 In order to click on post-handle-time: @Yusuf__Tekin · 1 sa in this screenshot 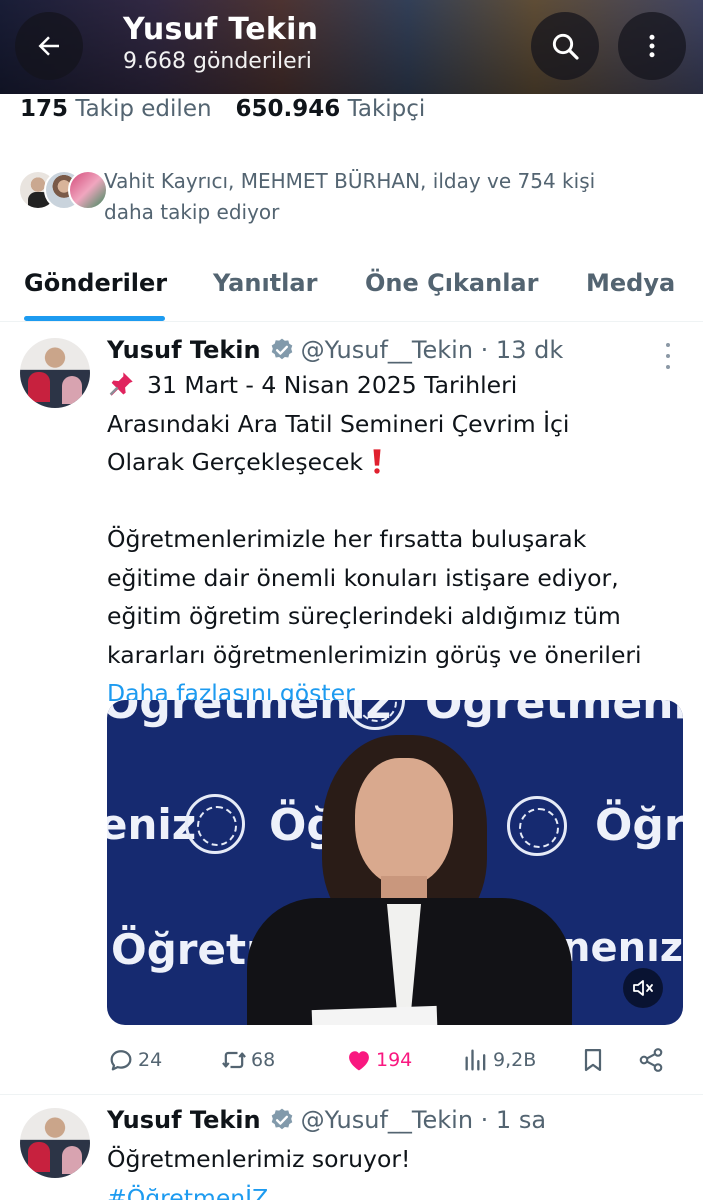, I will do `click(423, 1120)`.